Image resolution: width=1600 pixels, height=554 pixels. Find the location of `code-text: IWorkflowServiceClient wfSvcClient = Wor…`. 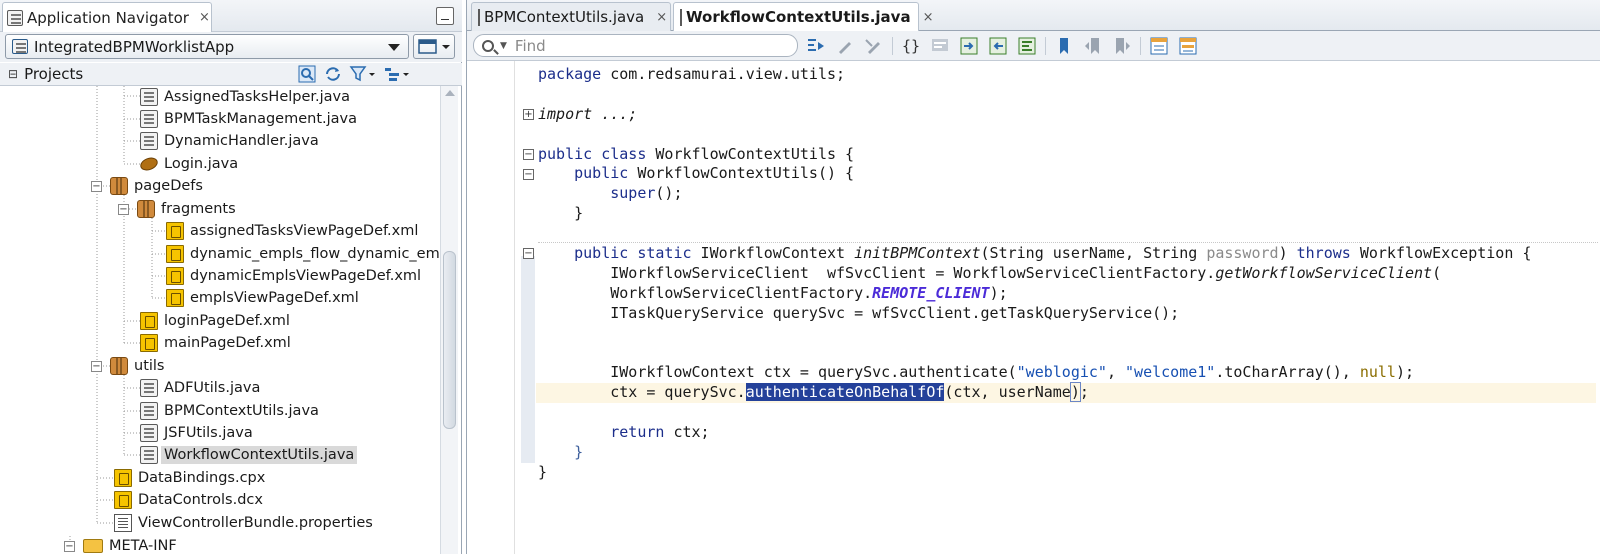

code-text: IWorkflowServiceClient wfSvcClient = Wor… is located at coordinates (913, 272).